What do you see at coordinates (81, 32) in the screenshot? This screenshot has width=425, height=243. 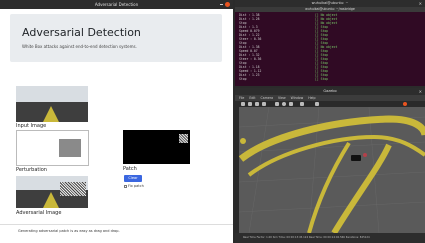 I see `page-title: Adversarial Detection` at bounding box center [81, 32].